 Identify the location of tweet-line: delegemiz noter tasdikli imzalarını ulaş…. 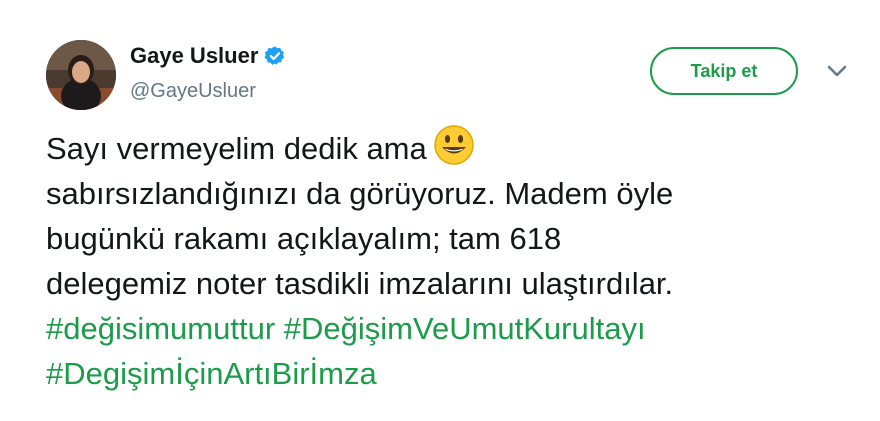
(360, 283).